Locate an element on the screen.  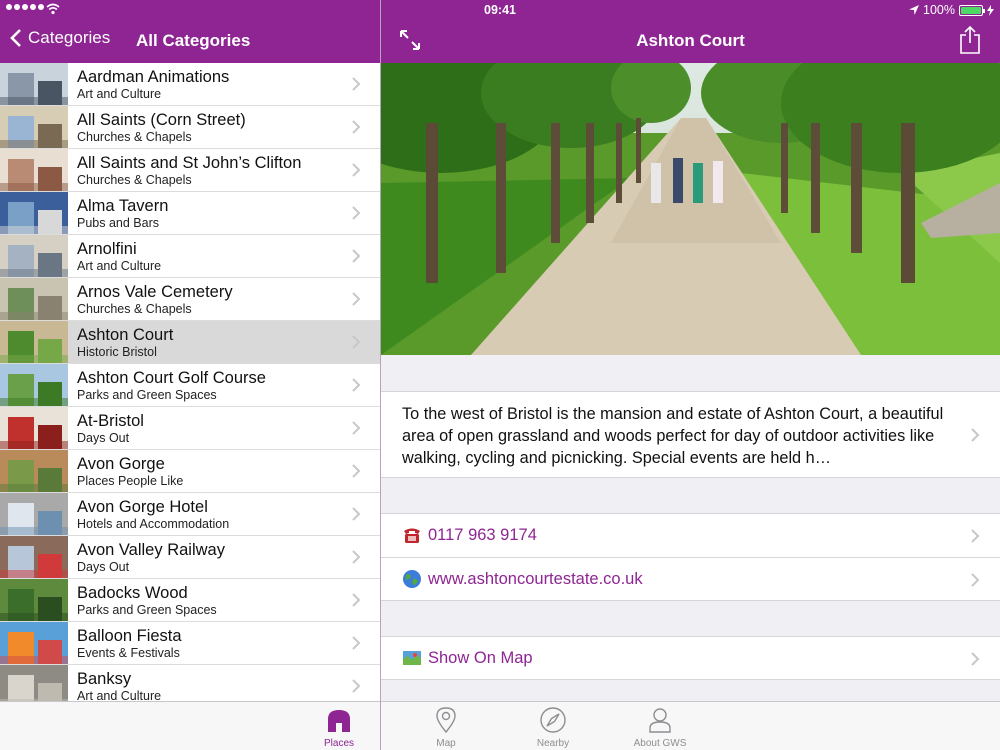
place-title: Avon Gorge Hotel is located at coordinates (142, 507).